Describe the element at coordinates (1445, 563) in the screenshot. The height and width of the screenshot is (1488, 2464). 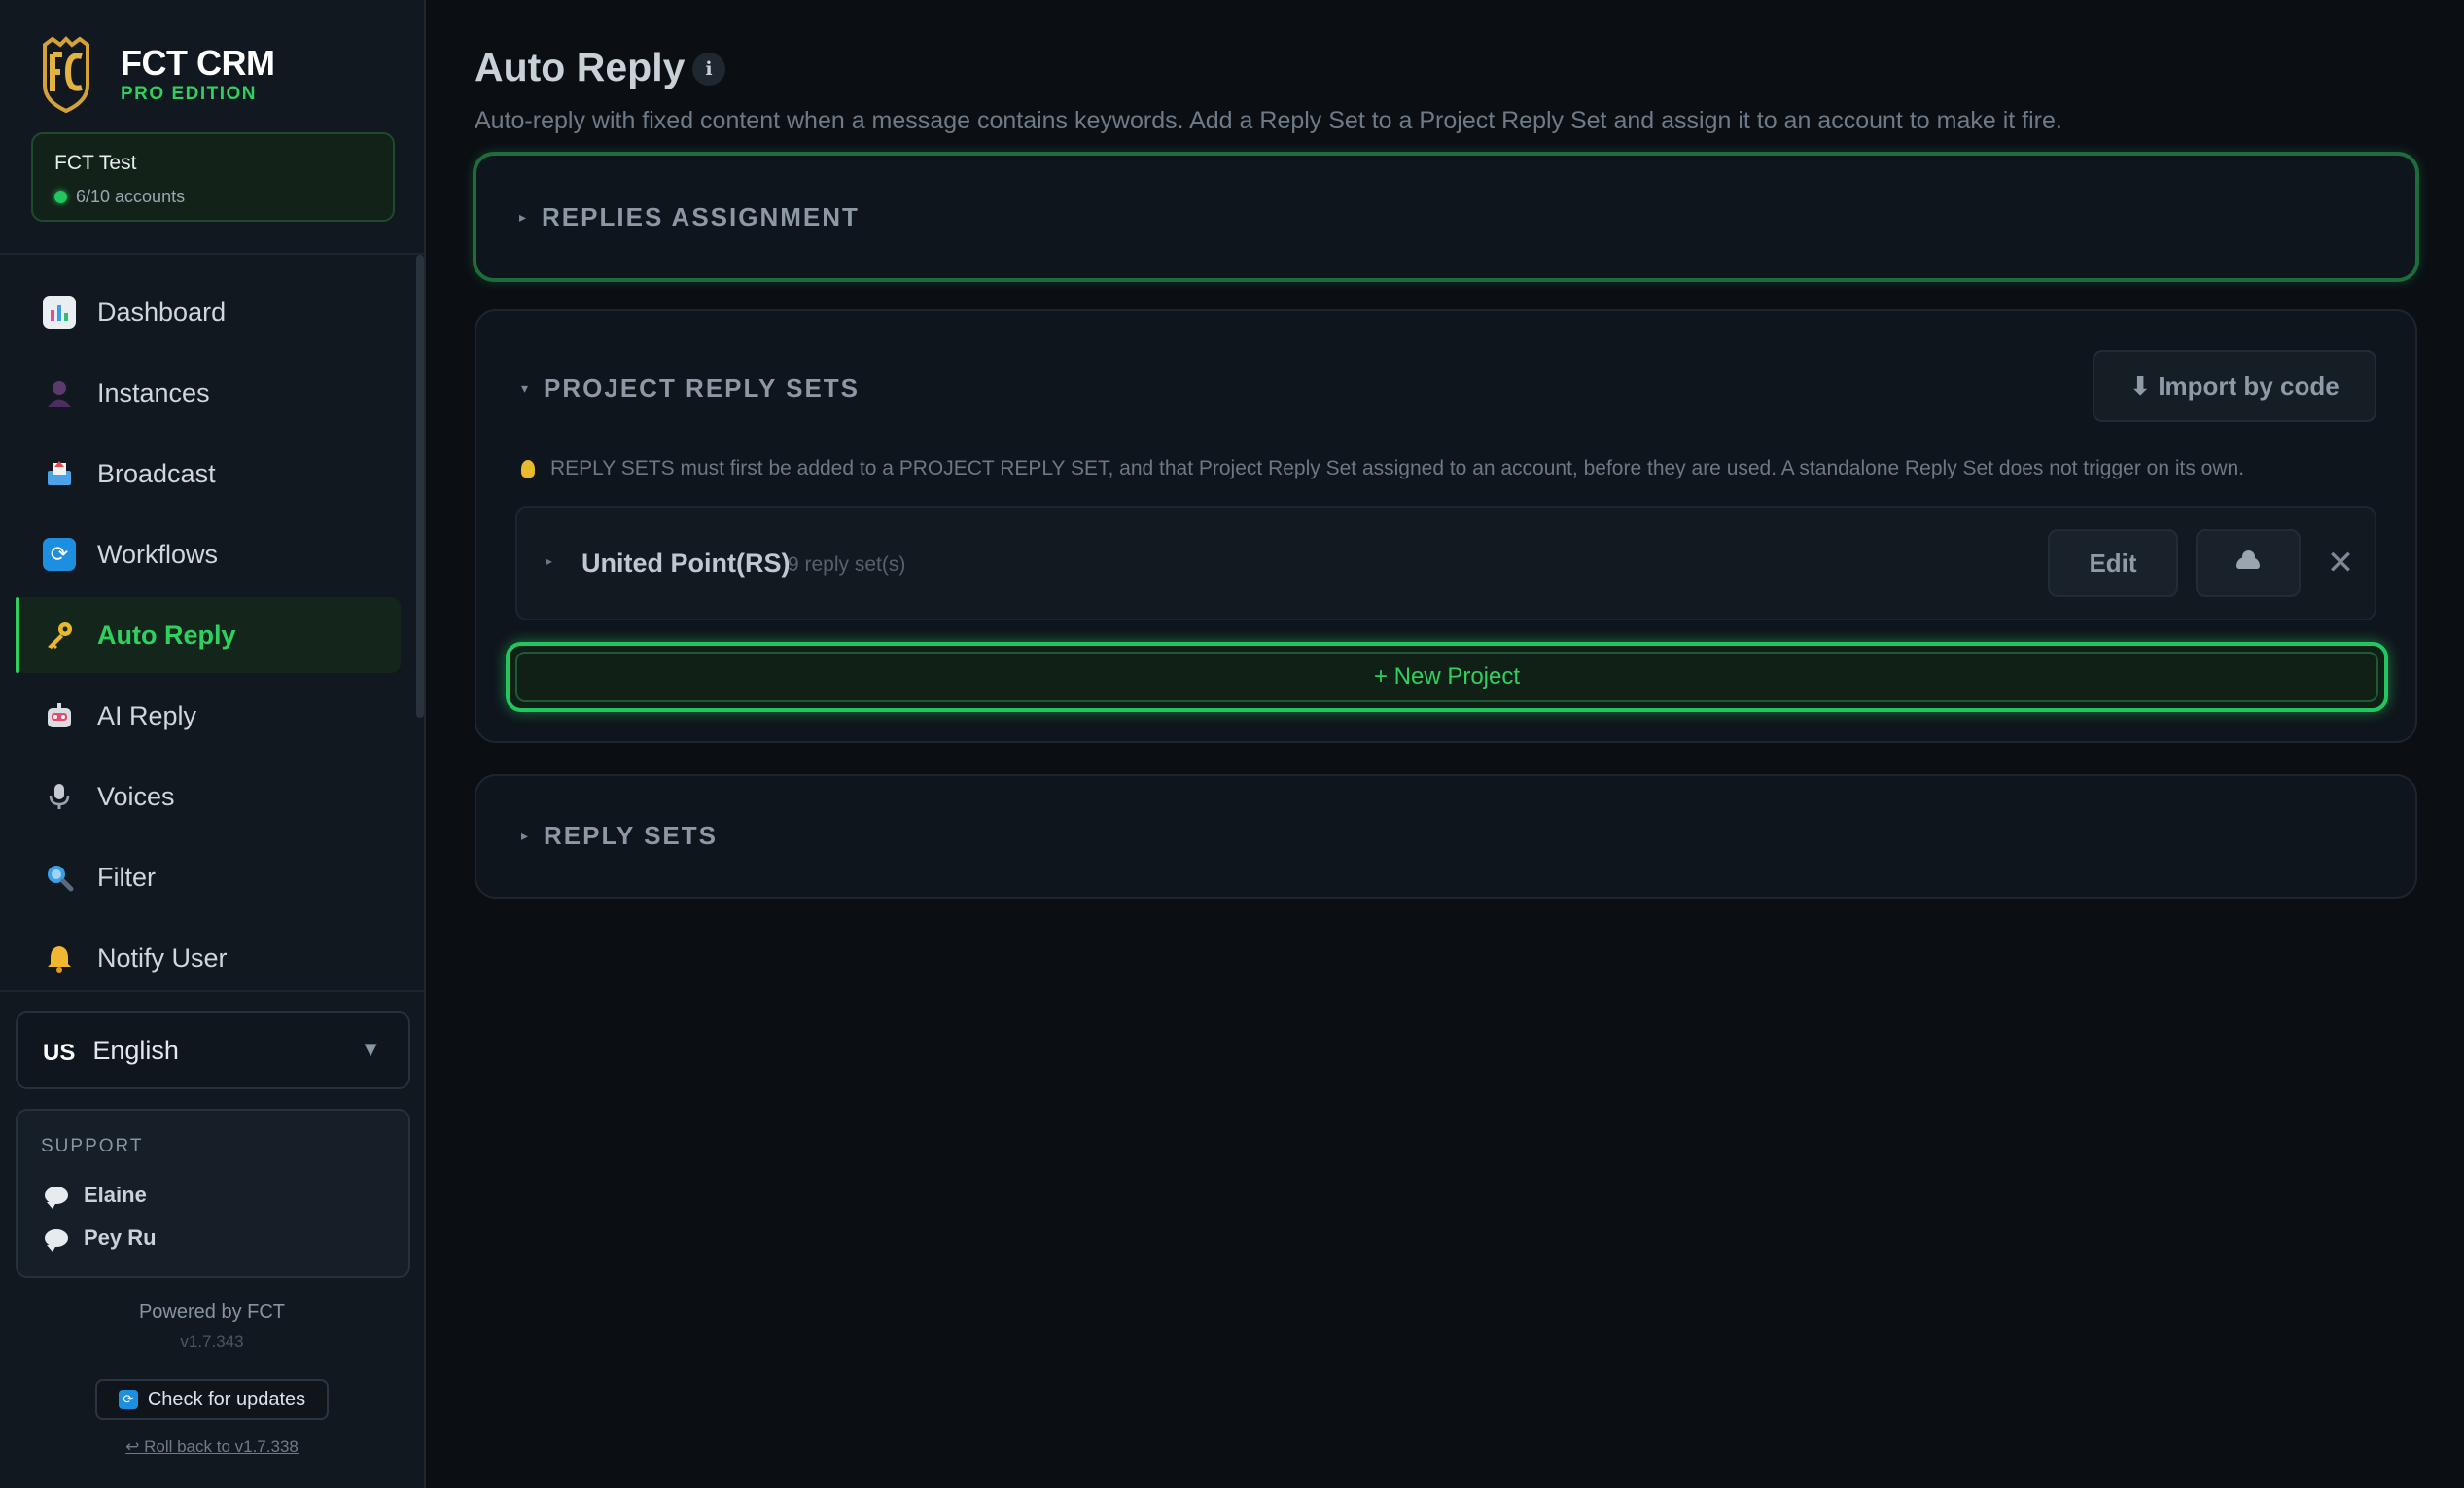
I see `project-row: ▸ United Point(RS) 9 reply set(s) Edit ✕` at that location.